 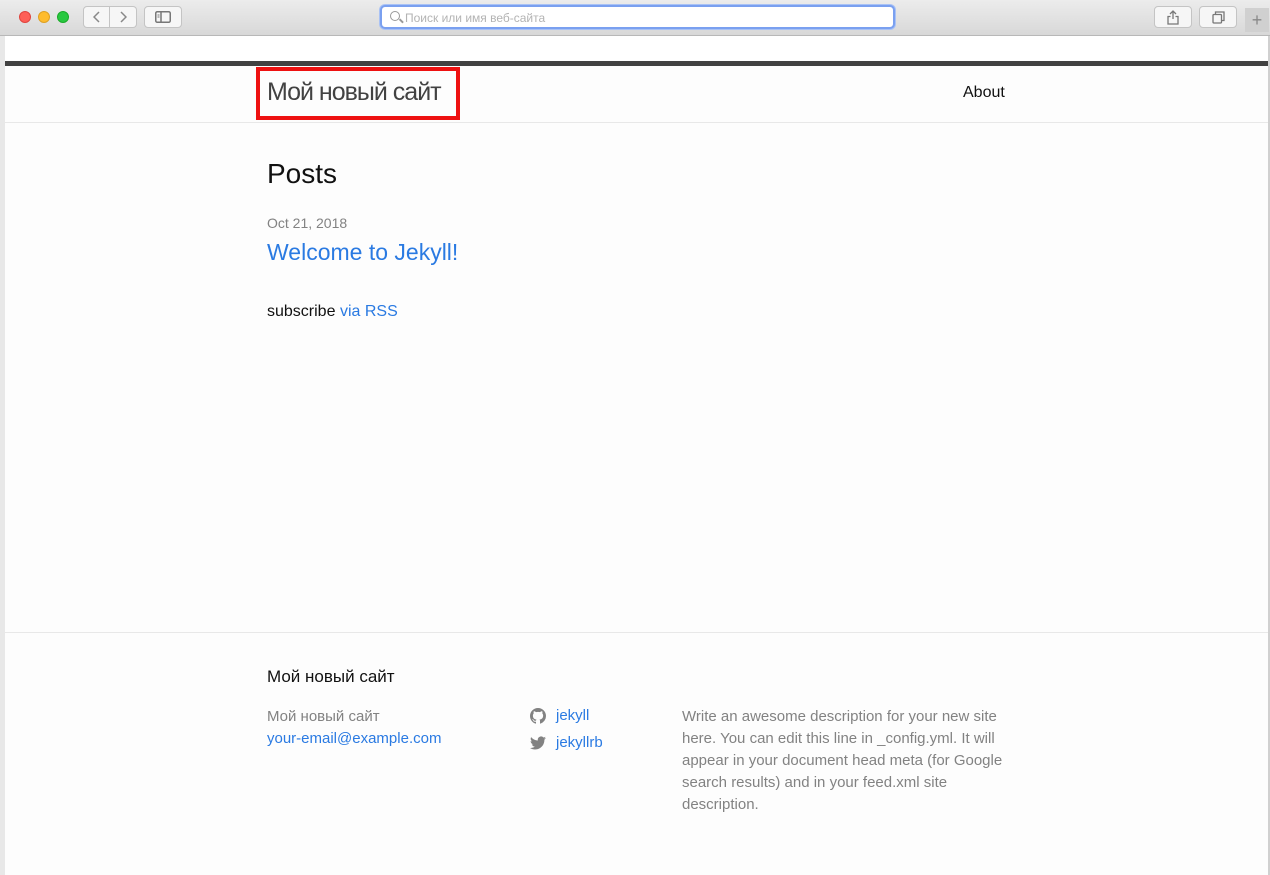 What do you see at coordinates (354, 738) in the screenshot?
I see `footer-email-link: your-email@example.com` at bounding box center [354, 738].